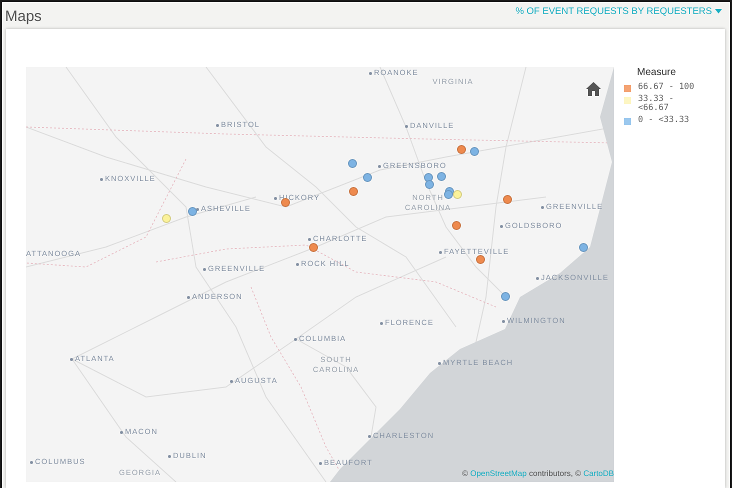  I want to click on attribution-link: CartoDB, so click(598, 473).